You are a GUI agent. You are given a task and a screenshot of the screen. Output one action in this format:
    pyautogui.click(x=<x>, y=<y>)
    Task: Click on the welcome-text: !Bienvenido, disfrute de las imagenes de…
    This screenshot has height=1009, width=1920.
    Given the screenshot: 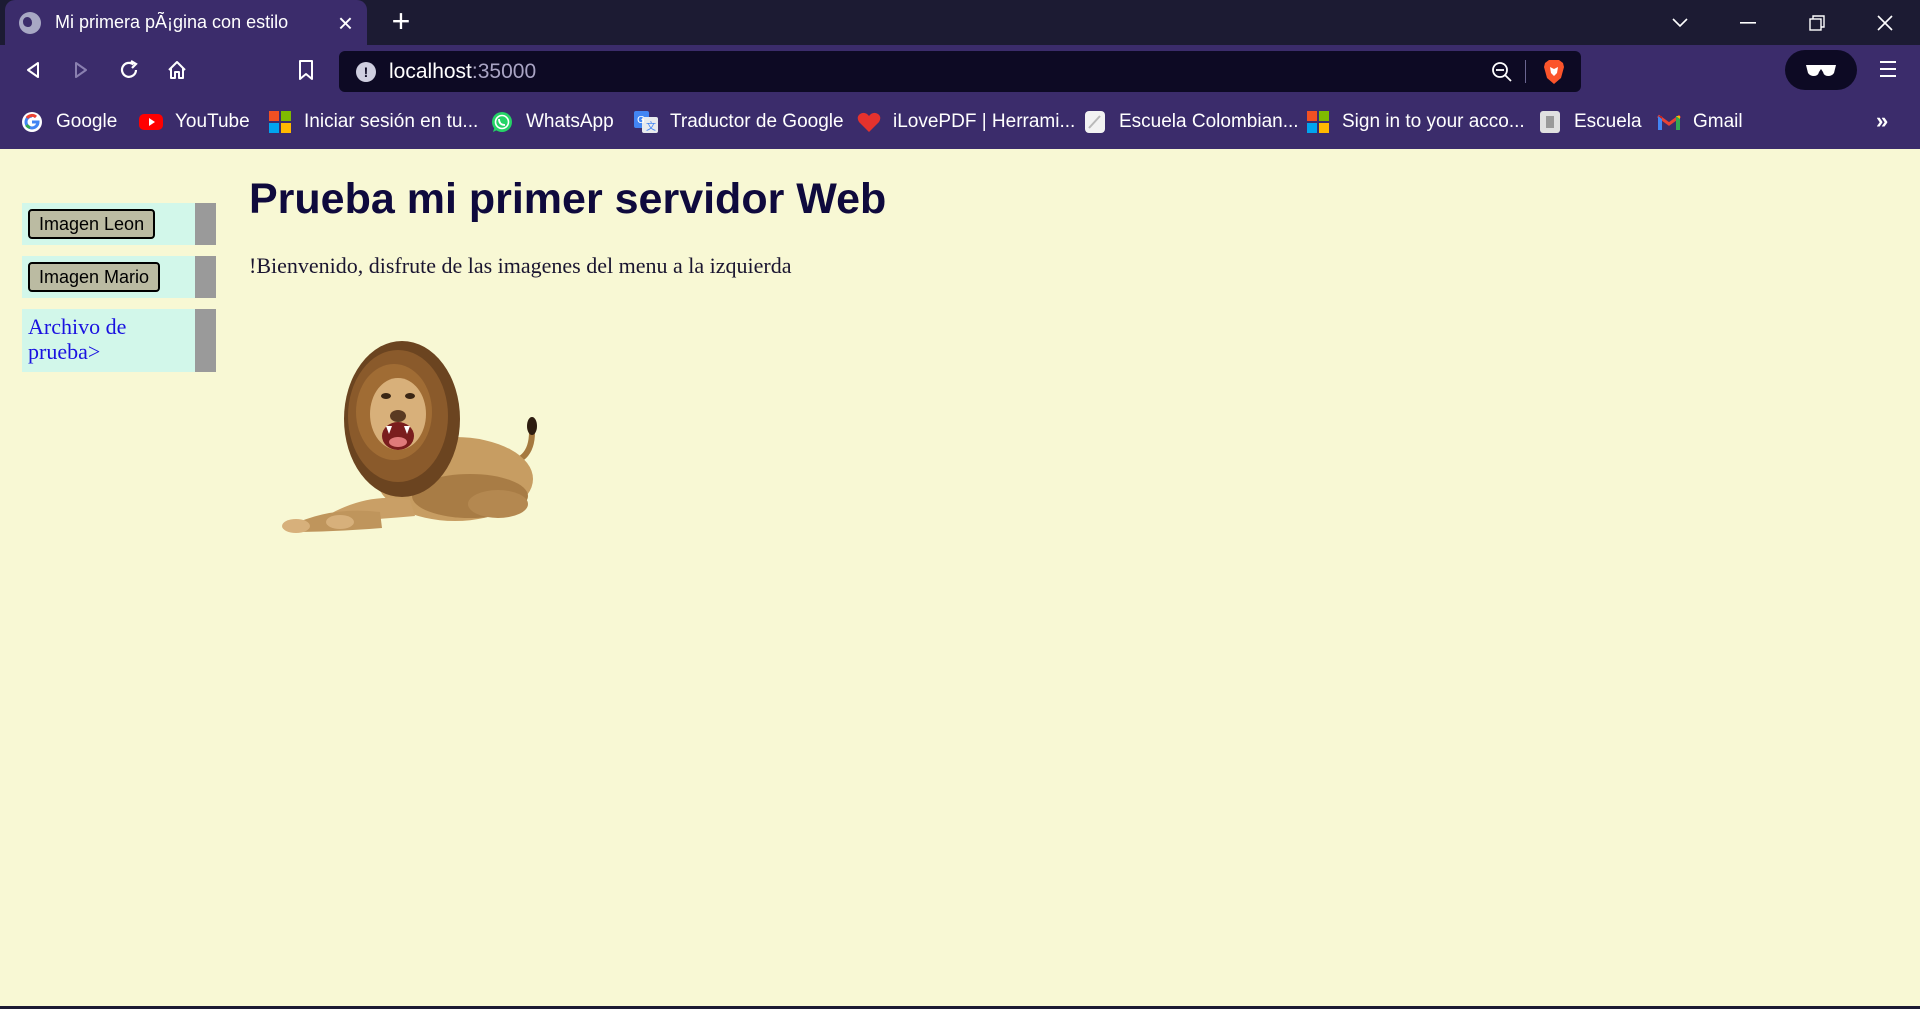 What is the action you would take?
    pyautogui.click(x=520, y=265)
    